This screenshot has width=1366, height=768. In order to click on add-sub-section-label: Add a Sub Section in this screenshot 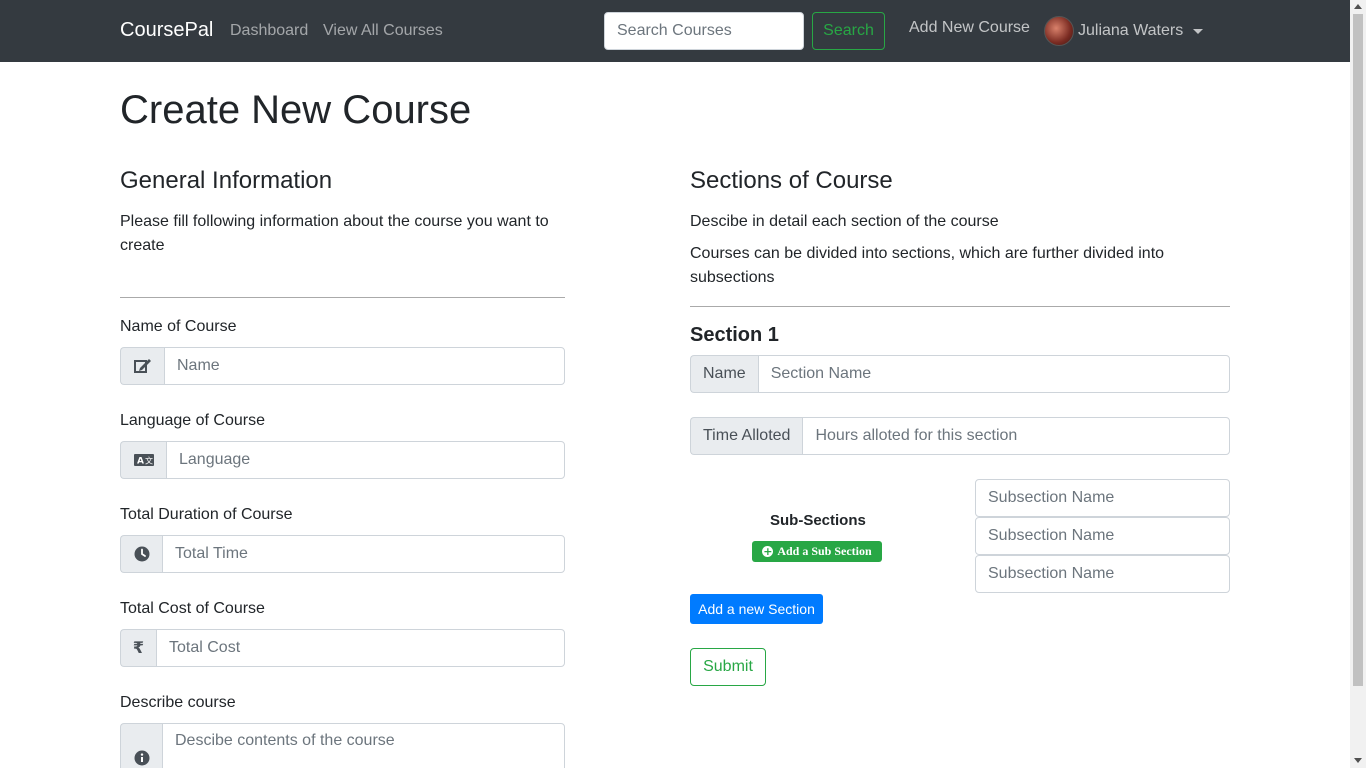, I will do `click(824, 551)`.